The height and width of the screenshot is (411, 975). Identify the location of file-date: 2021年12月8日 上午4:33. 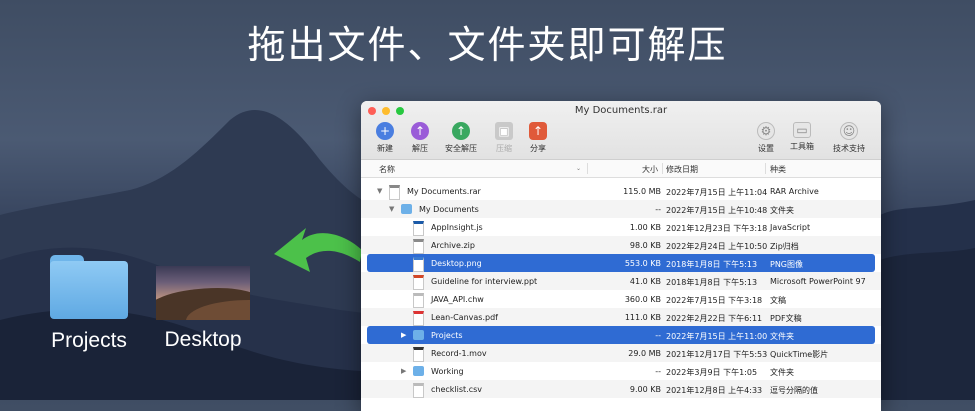
(714, 390).